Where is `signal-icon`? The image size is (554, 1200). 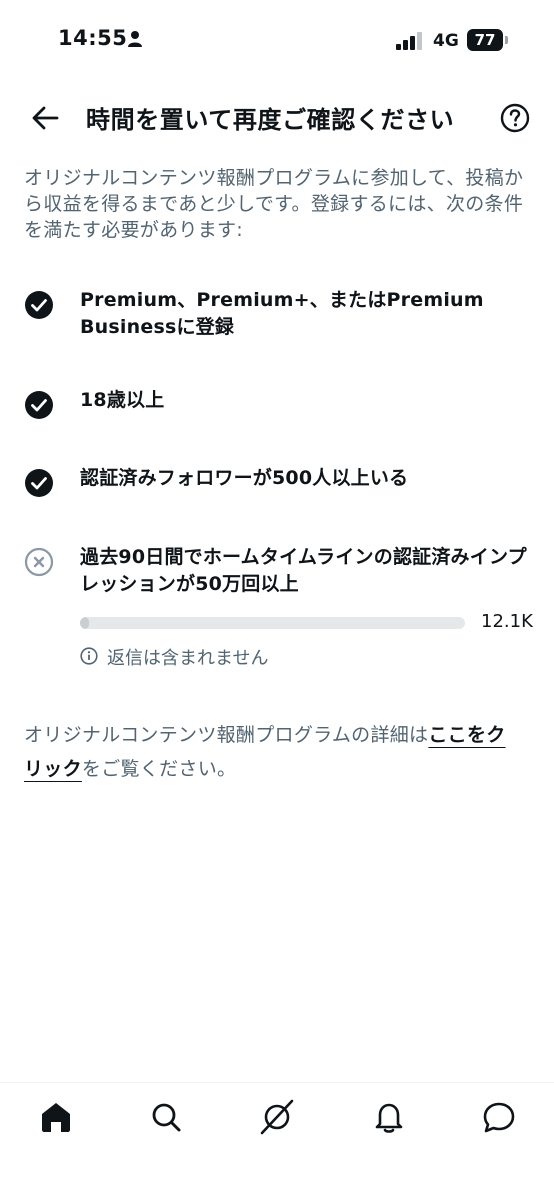 signal-icon is located at coordinates (409, 41).